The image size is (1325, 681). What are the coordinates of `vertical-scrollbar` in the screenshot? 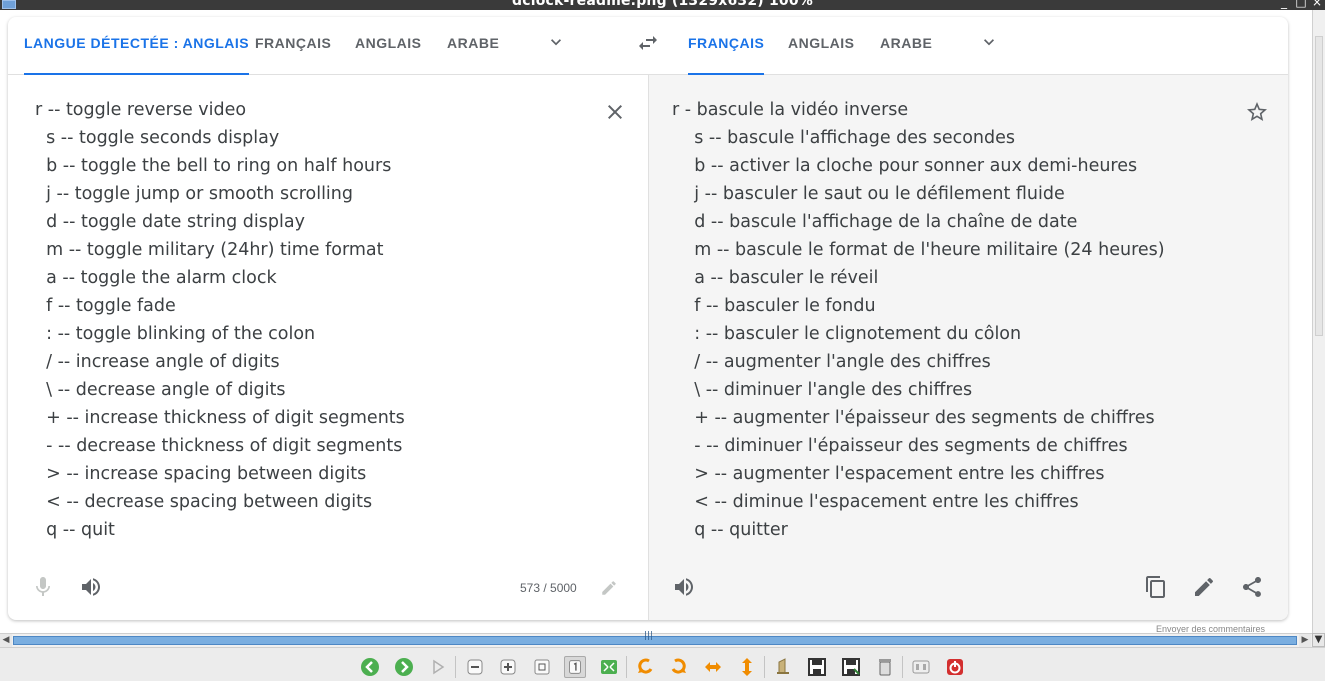 It's located at (1318, 321).